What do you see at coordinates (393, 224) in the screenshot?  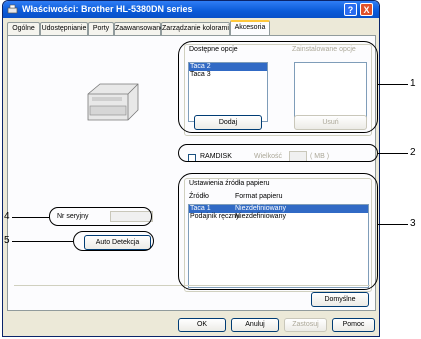 I see `callout-3-line` at bounding box center [393, 224].